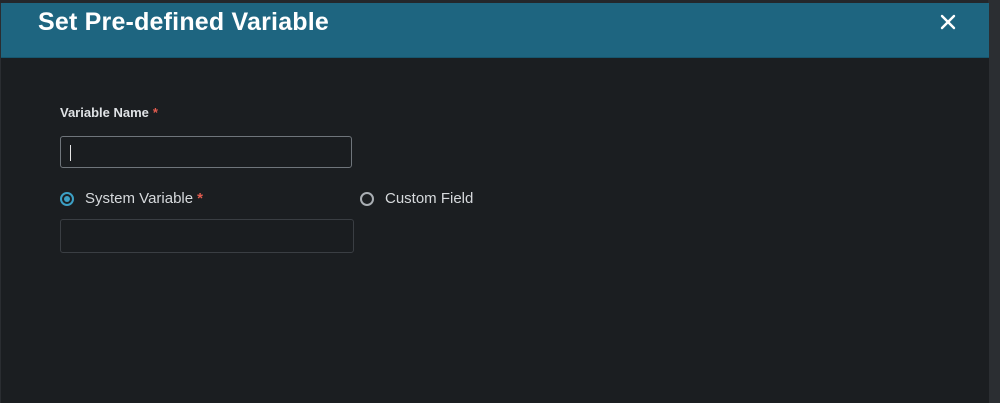 This screenshot has width=1000, height=403. I want to click on system-variable-label: System Variable *, so click(144, 198).